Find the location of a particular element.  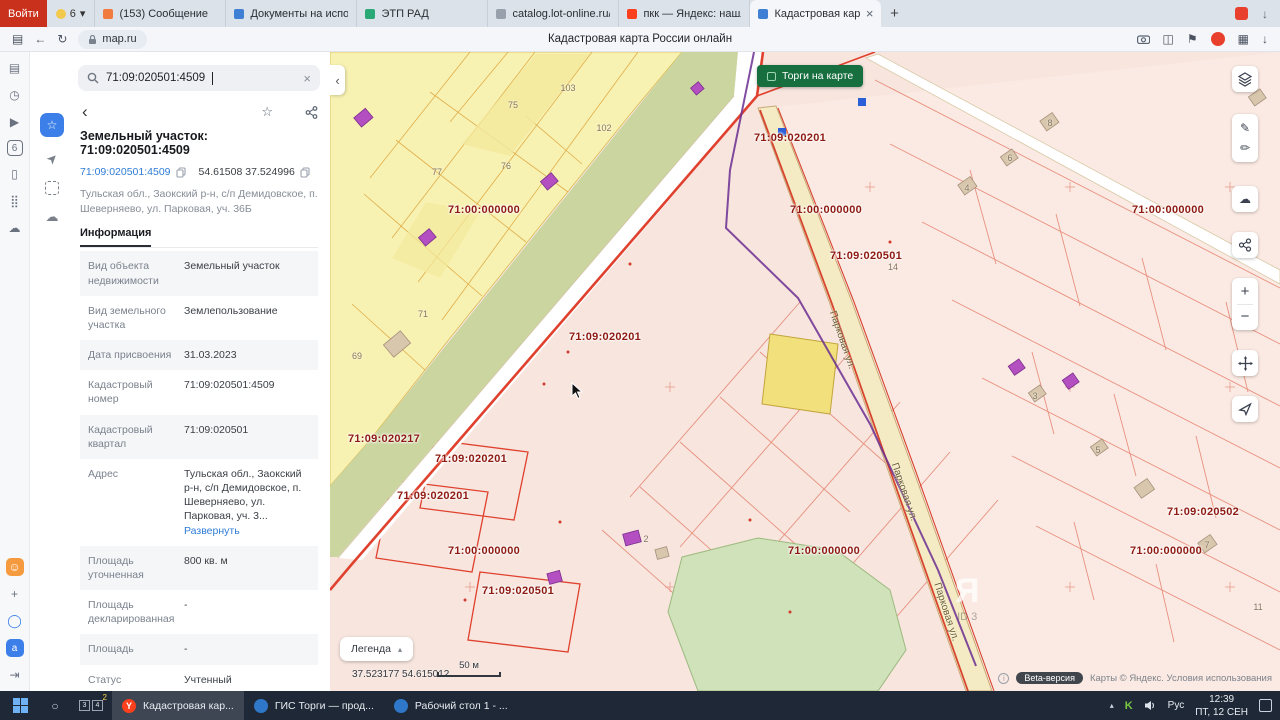

url-field: map.ru is located at coordinates (112, 39).